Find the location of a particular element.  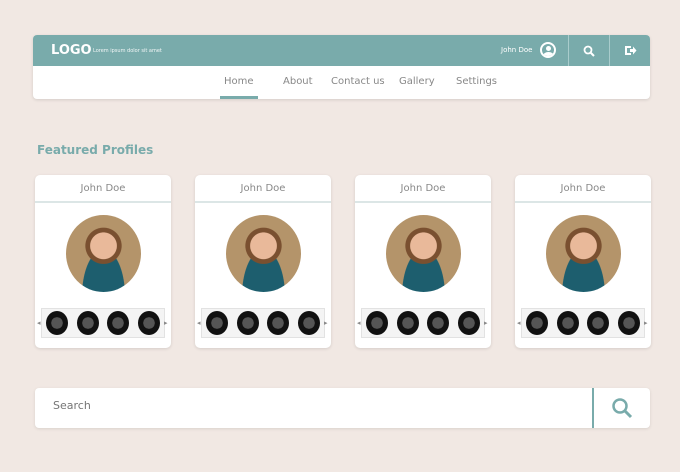

user-avatar-icon is located at coordinates (548, 50).